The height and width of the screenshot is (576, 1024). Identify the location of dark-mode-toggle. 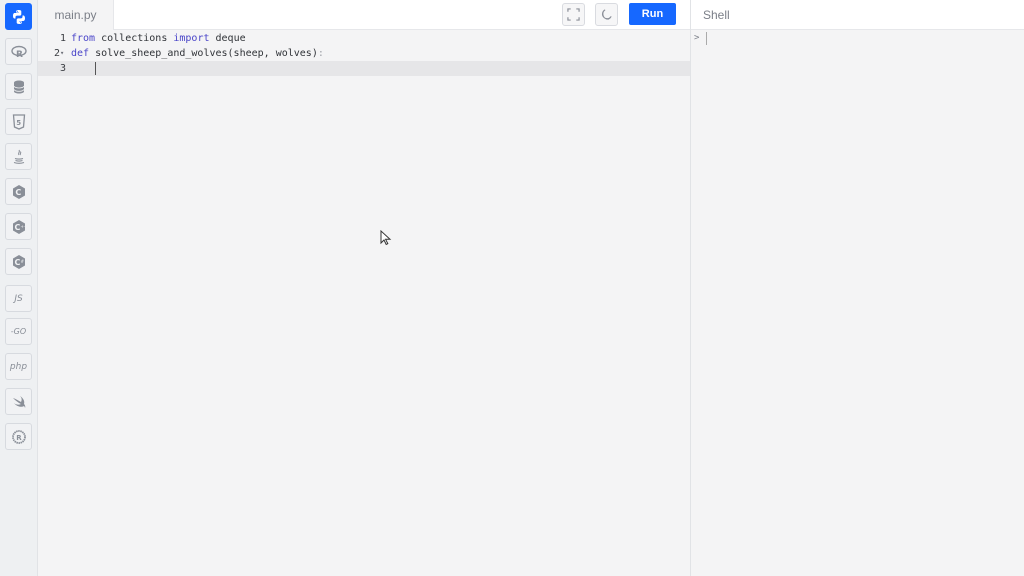
(606, 14).